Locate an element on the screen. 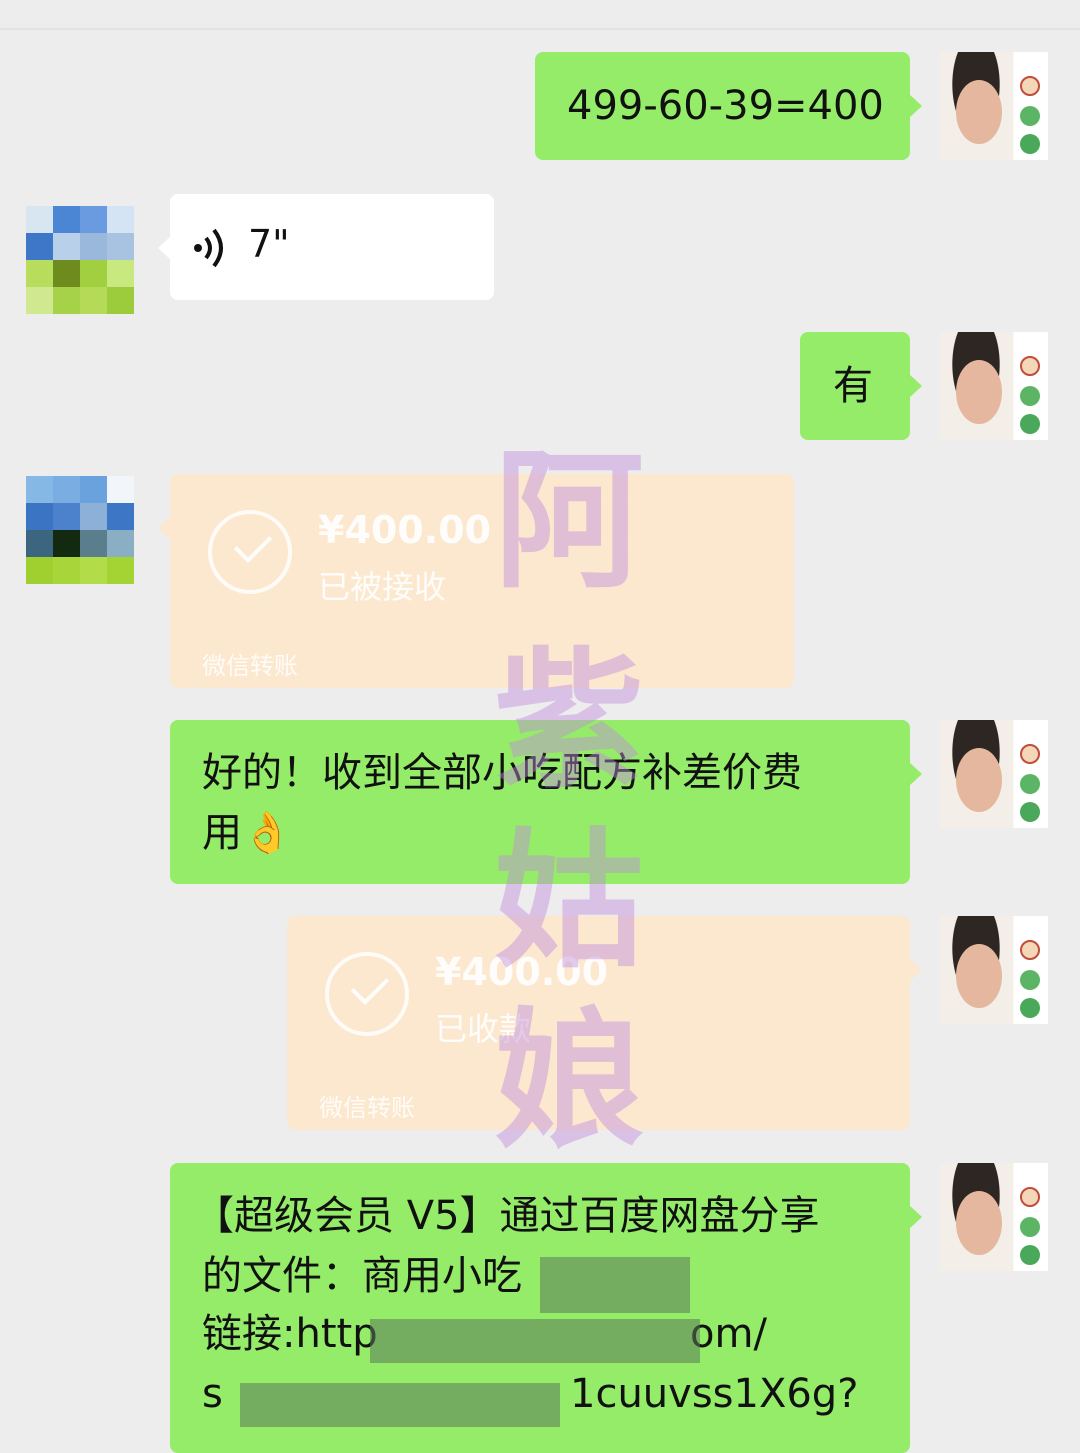  link-text-start: s is located at coordinates (212, 1394).